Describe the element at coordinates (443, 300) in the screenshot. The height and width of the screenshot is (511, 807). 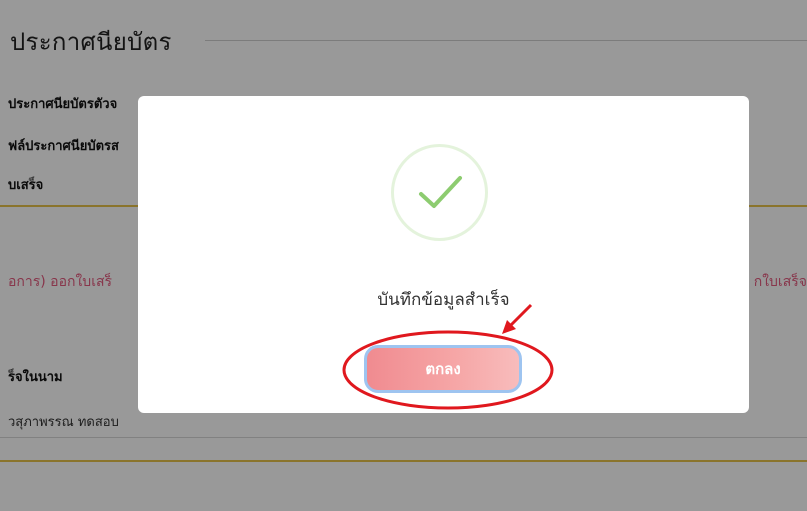
I see `success-message: บันทึกข้อมูลสำเร็จ` at that location.